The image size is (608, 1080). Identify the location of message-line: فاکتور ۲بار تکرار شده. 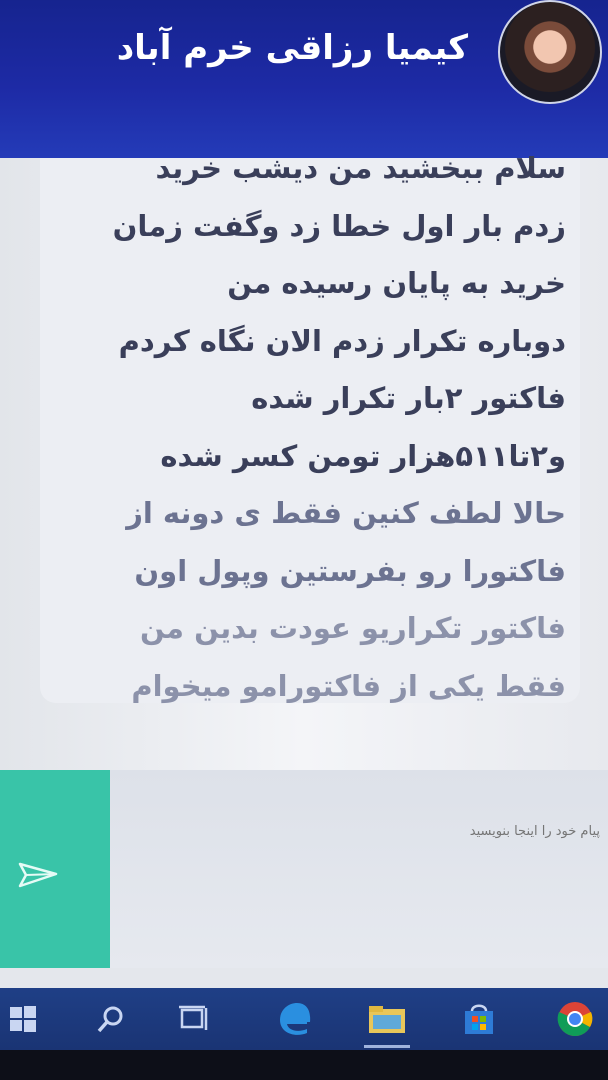
(408, 398).